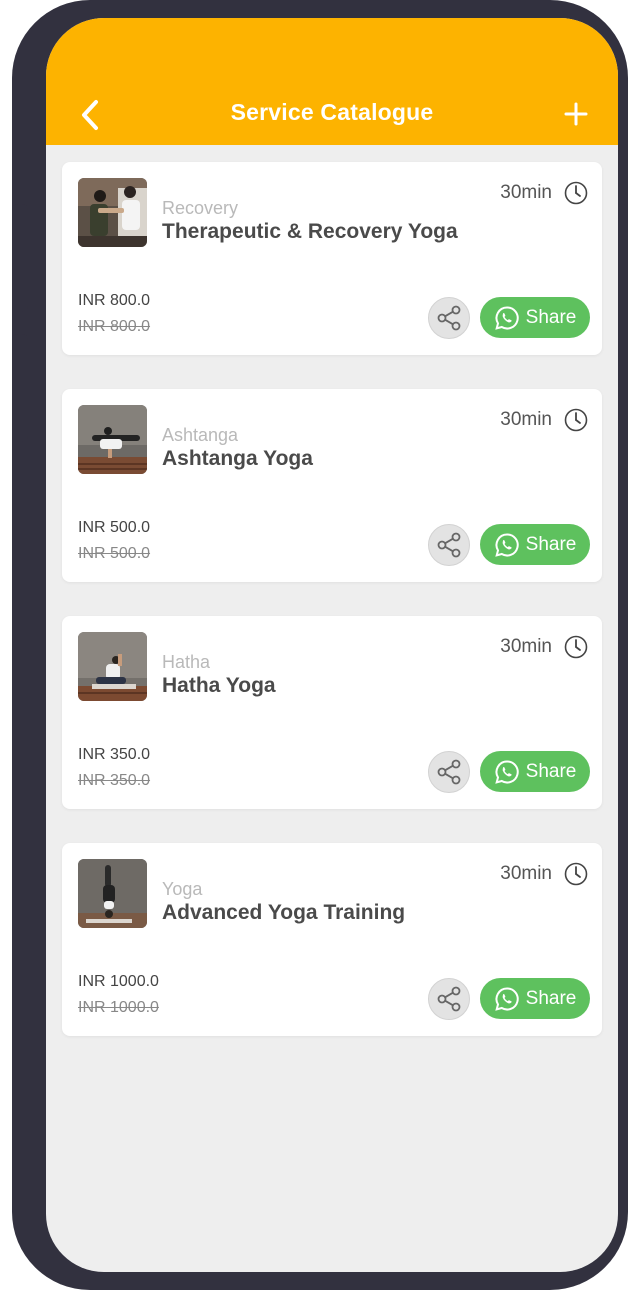  I want to click on service-name: Therapeutic & Recovery Yoga, so click(310, 231).